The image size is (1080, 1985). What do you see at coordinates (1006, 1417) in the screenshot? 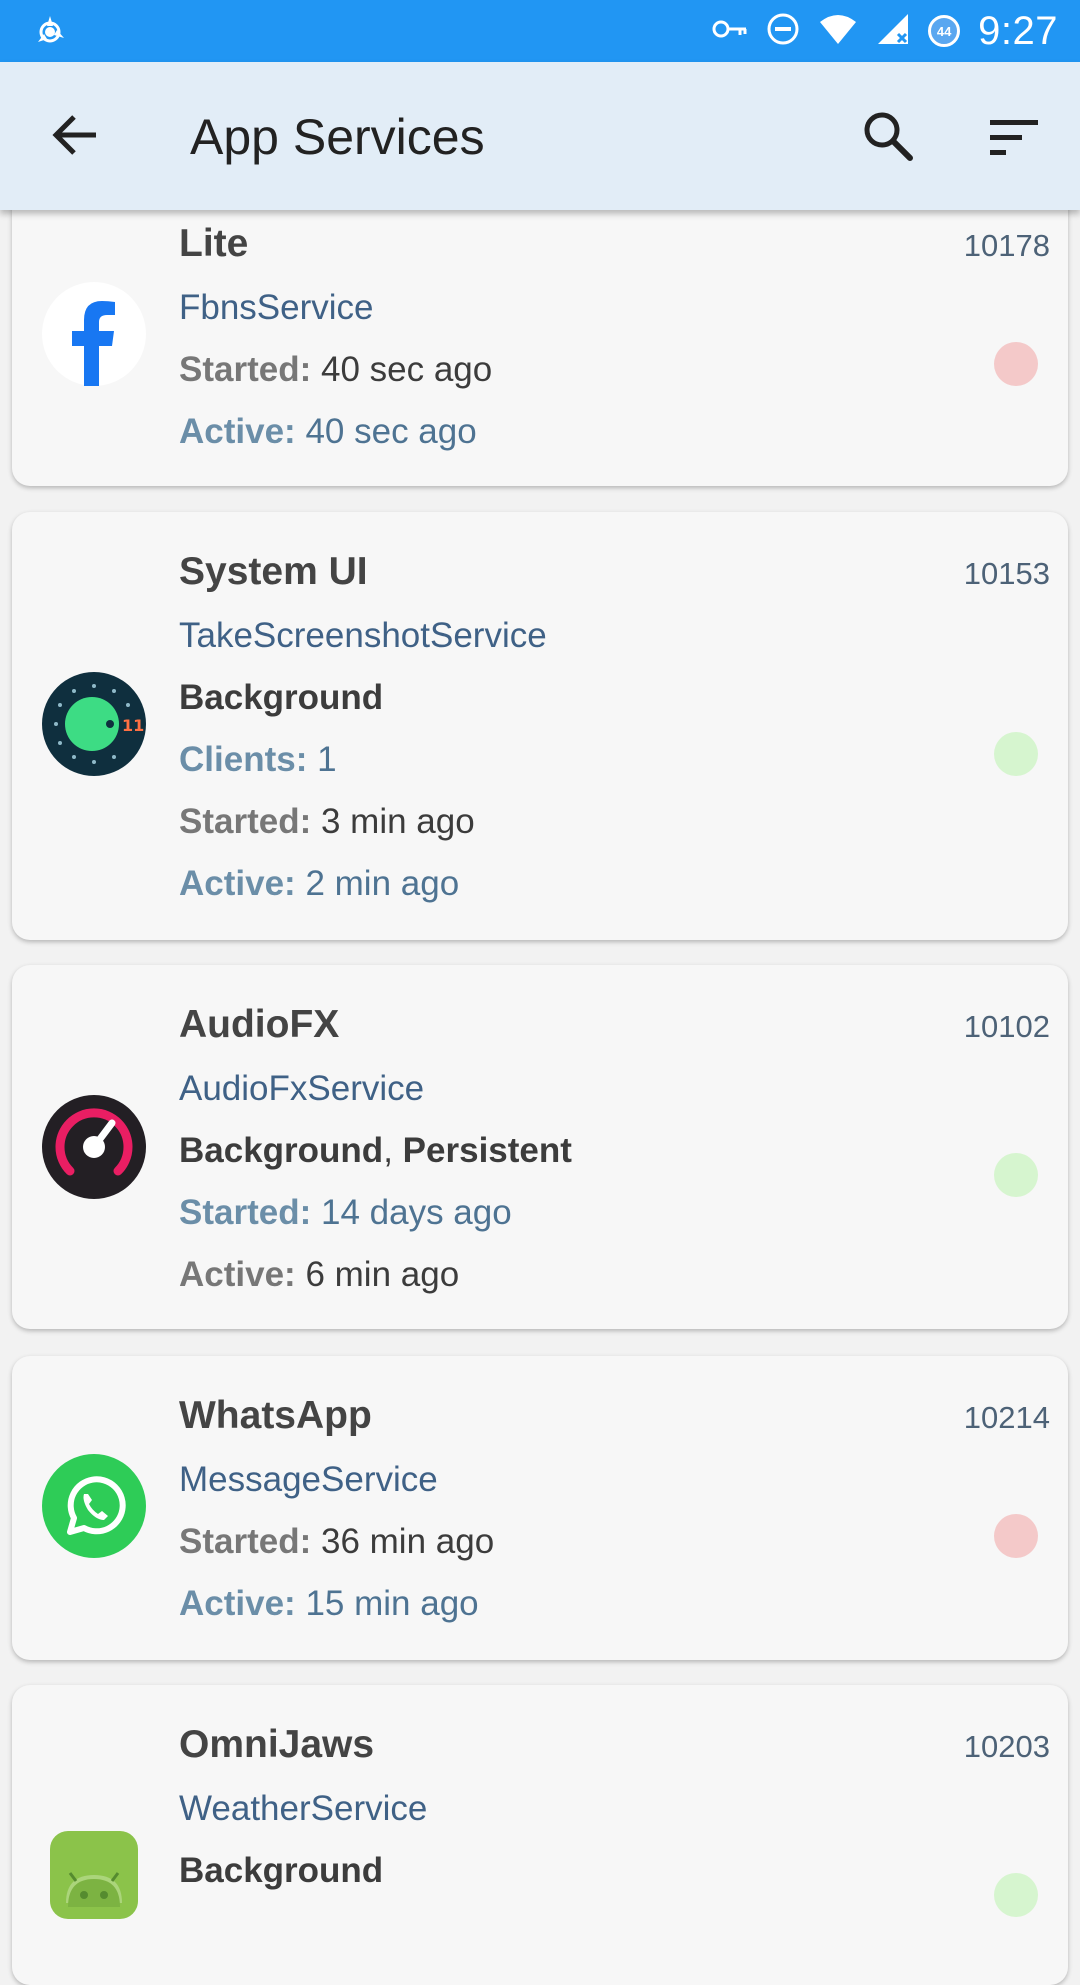
I see `uid: 10214` at bounding box center [1006, 1417].